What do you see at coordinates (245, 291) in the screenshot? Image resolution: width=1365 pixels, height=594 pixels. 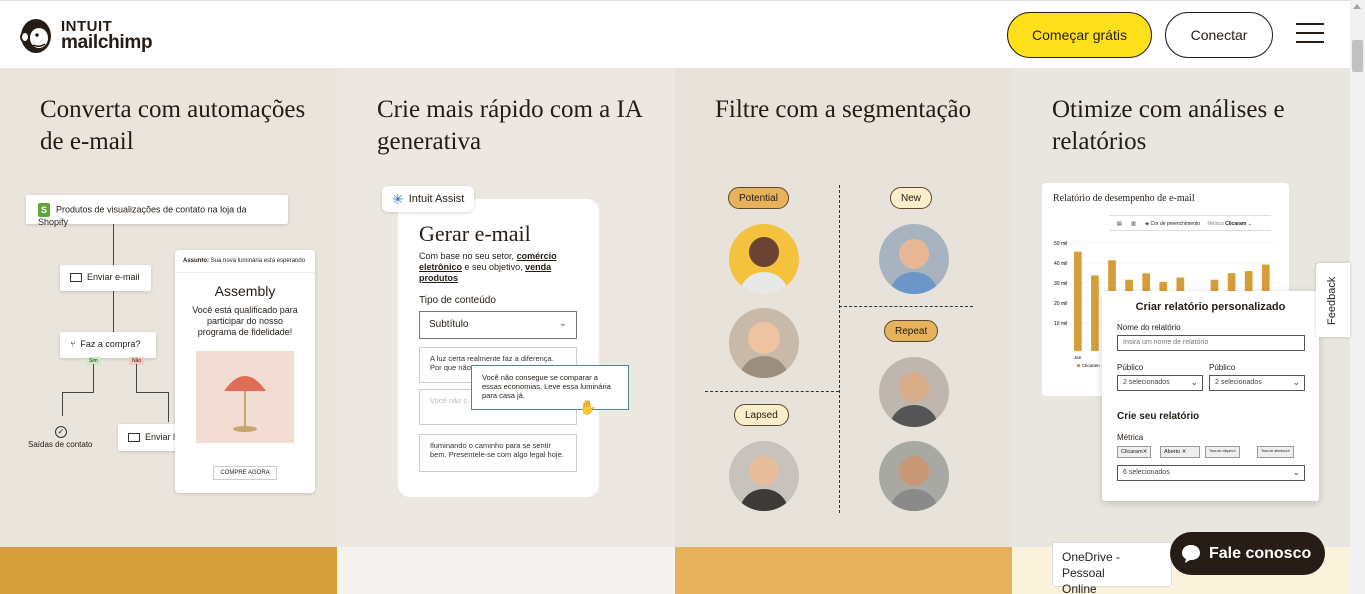 I see `email-brand: Assembly` at bounding box center [245, 291].